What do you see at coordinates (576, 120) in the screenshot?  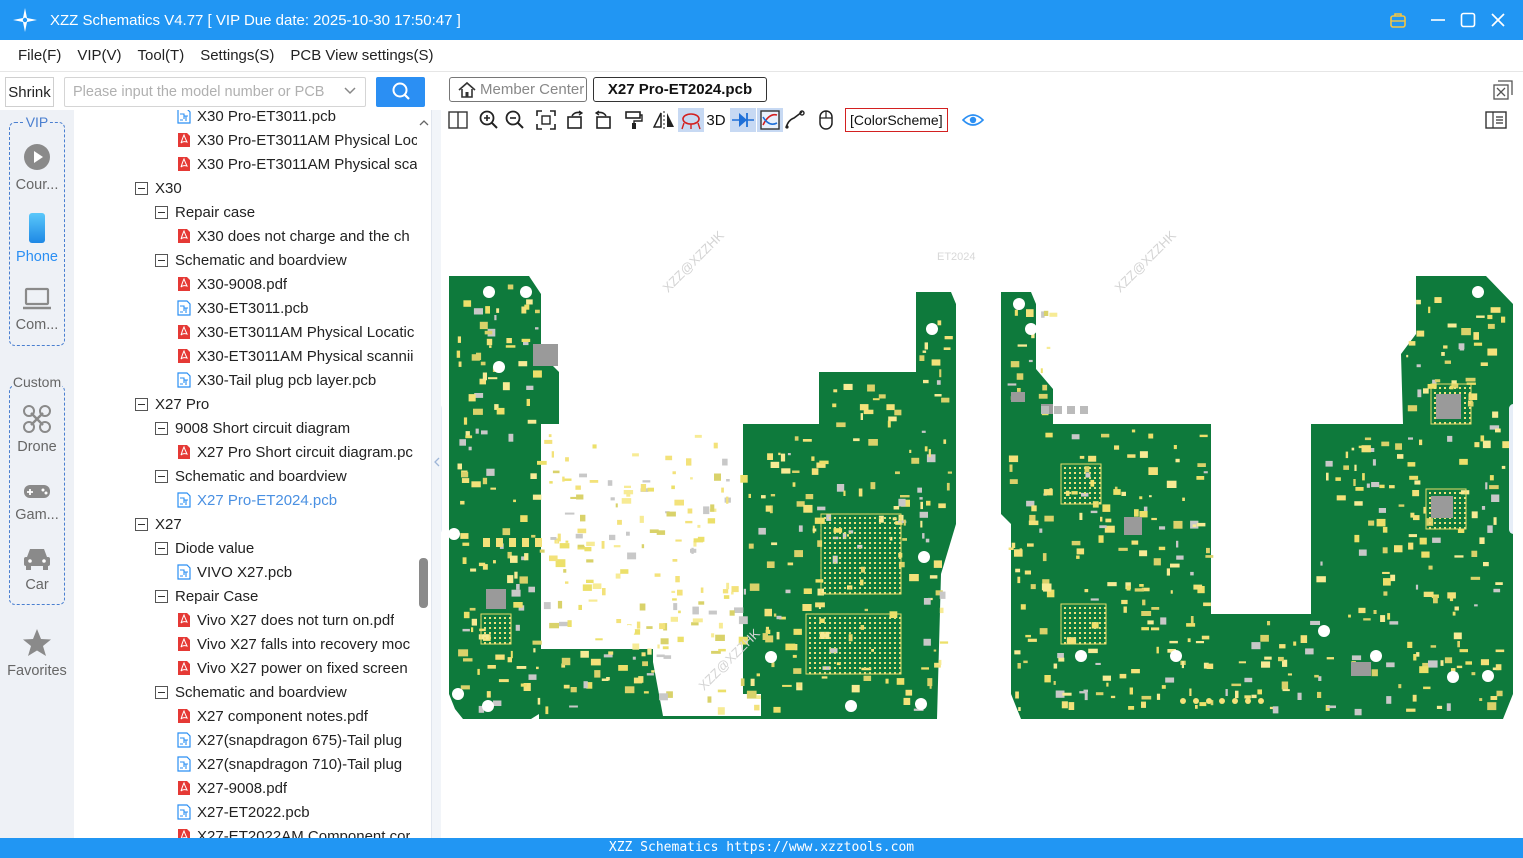 I see `rotate-left-icon` at bounding box center [576, 120].